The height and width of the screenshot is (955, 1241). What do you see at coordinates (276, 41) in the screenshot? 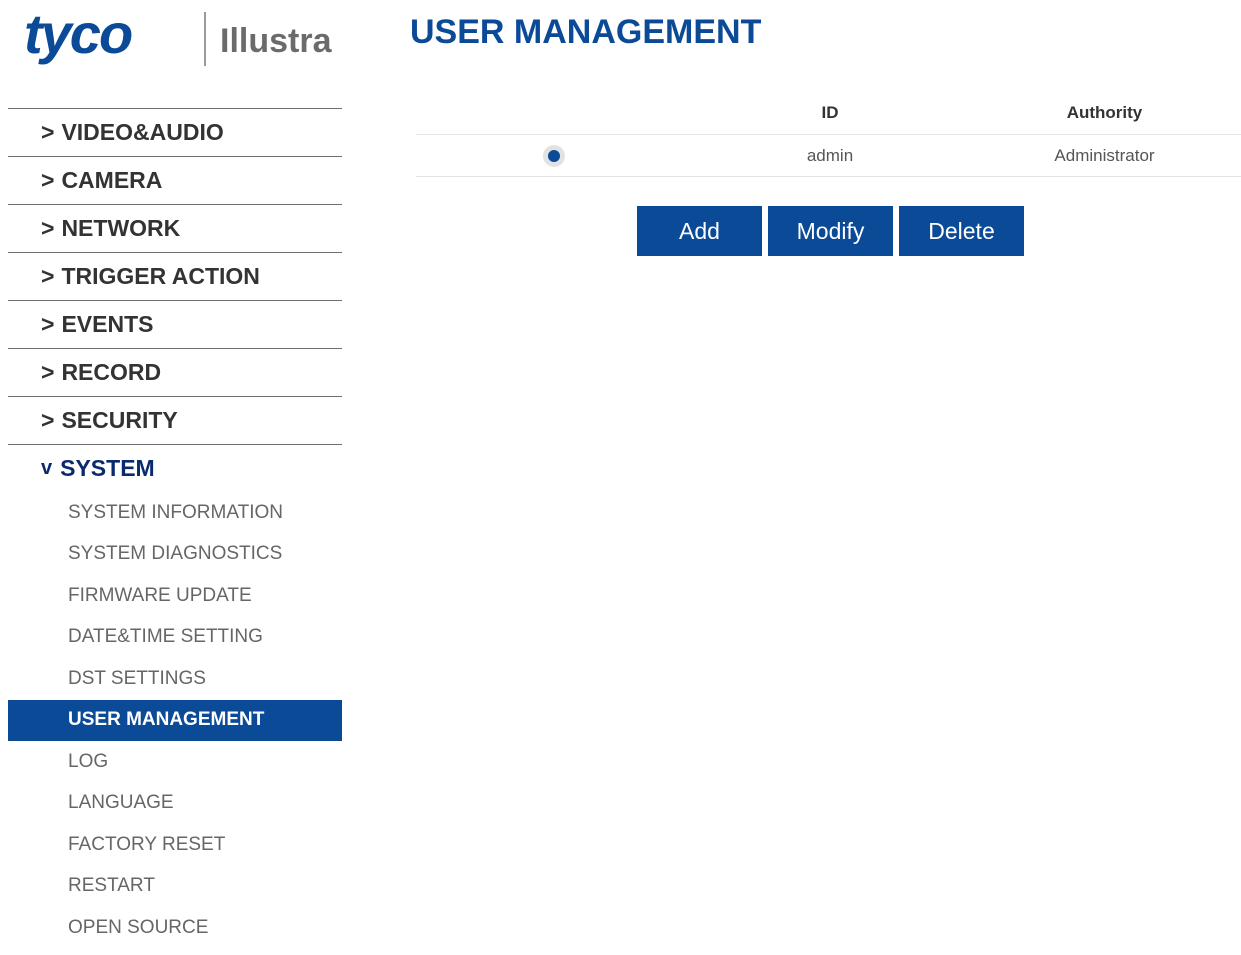
I see `logo-illustra: Illustra` at bounding box center [276, 41].